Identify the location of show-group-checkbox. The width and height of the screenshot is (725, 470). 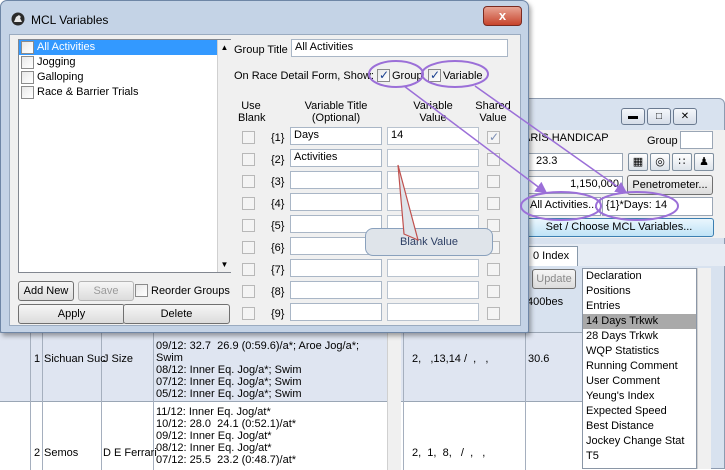
(383, 75).